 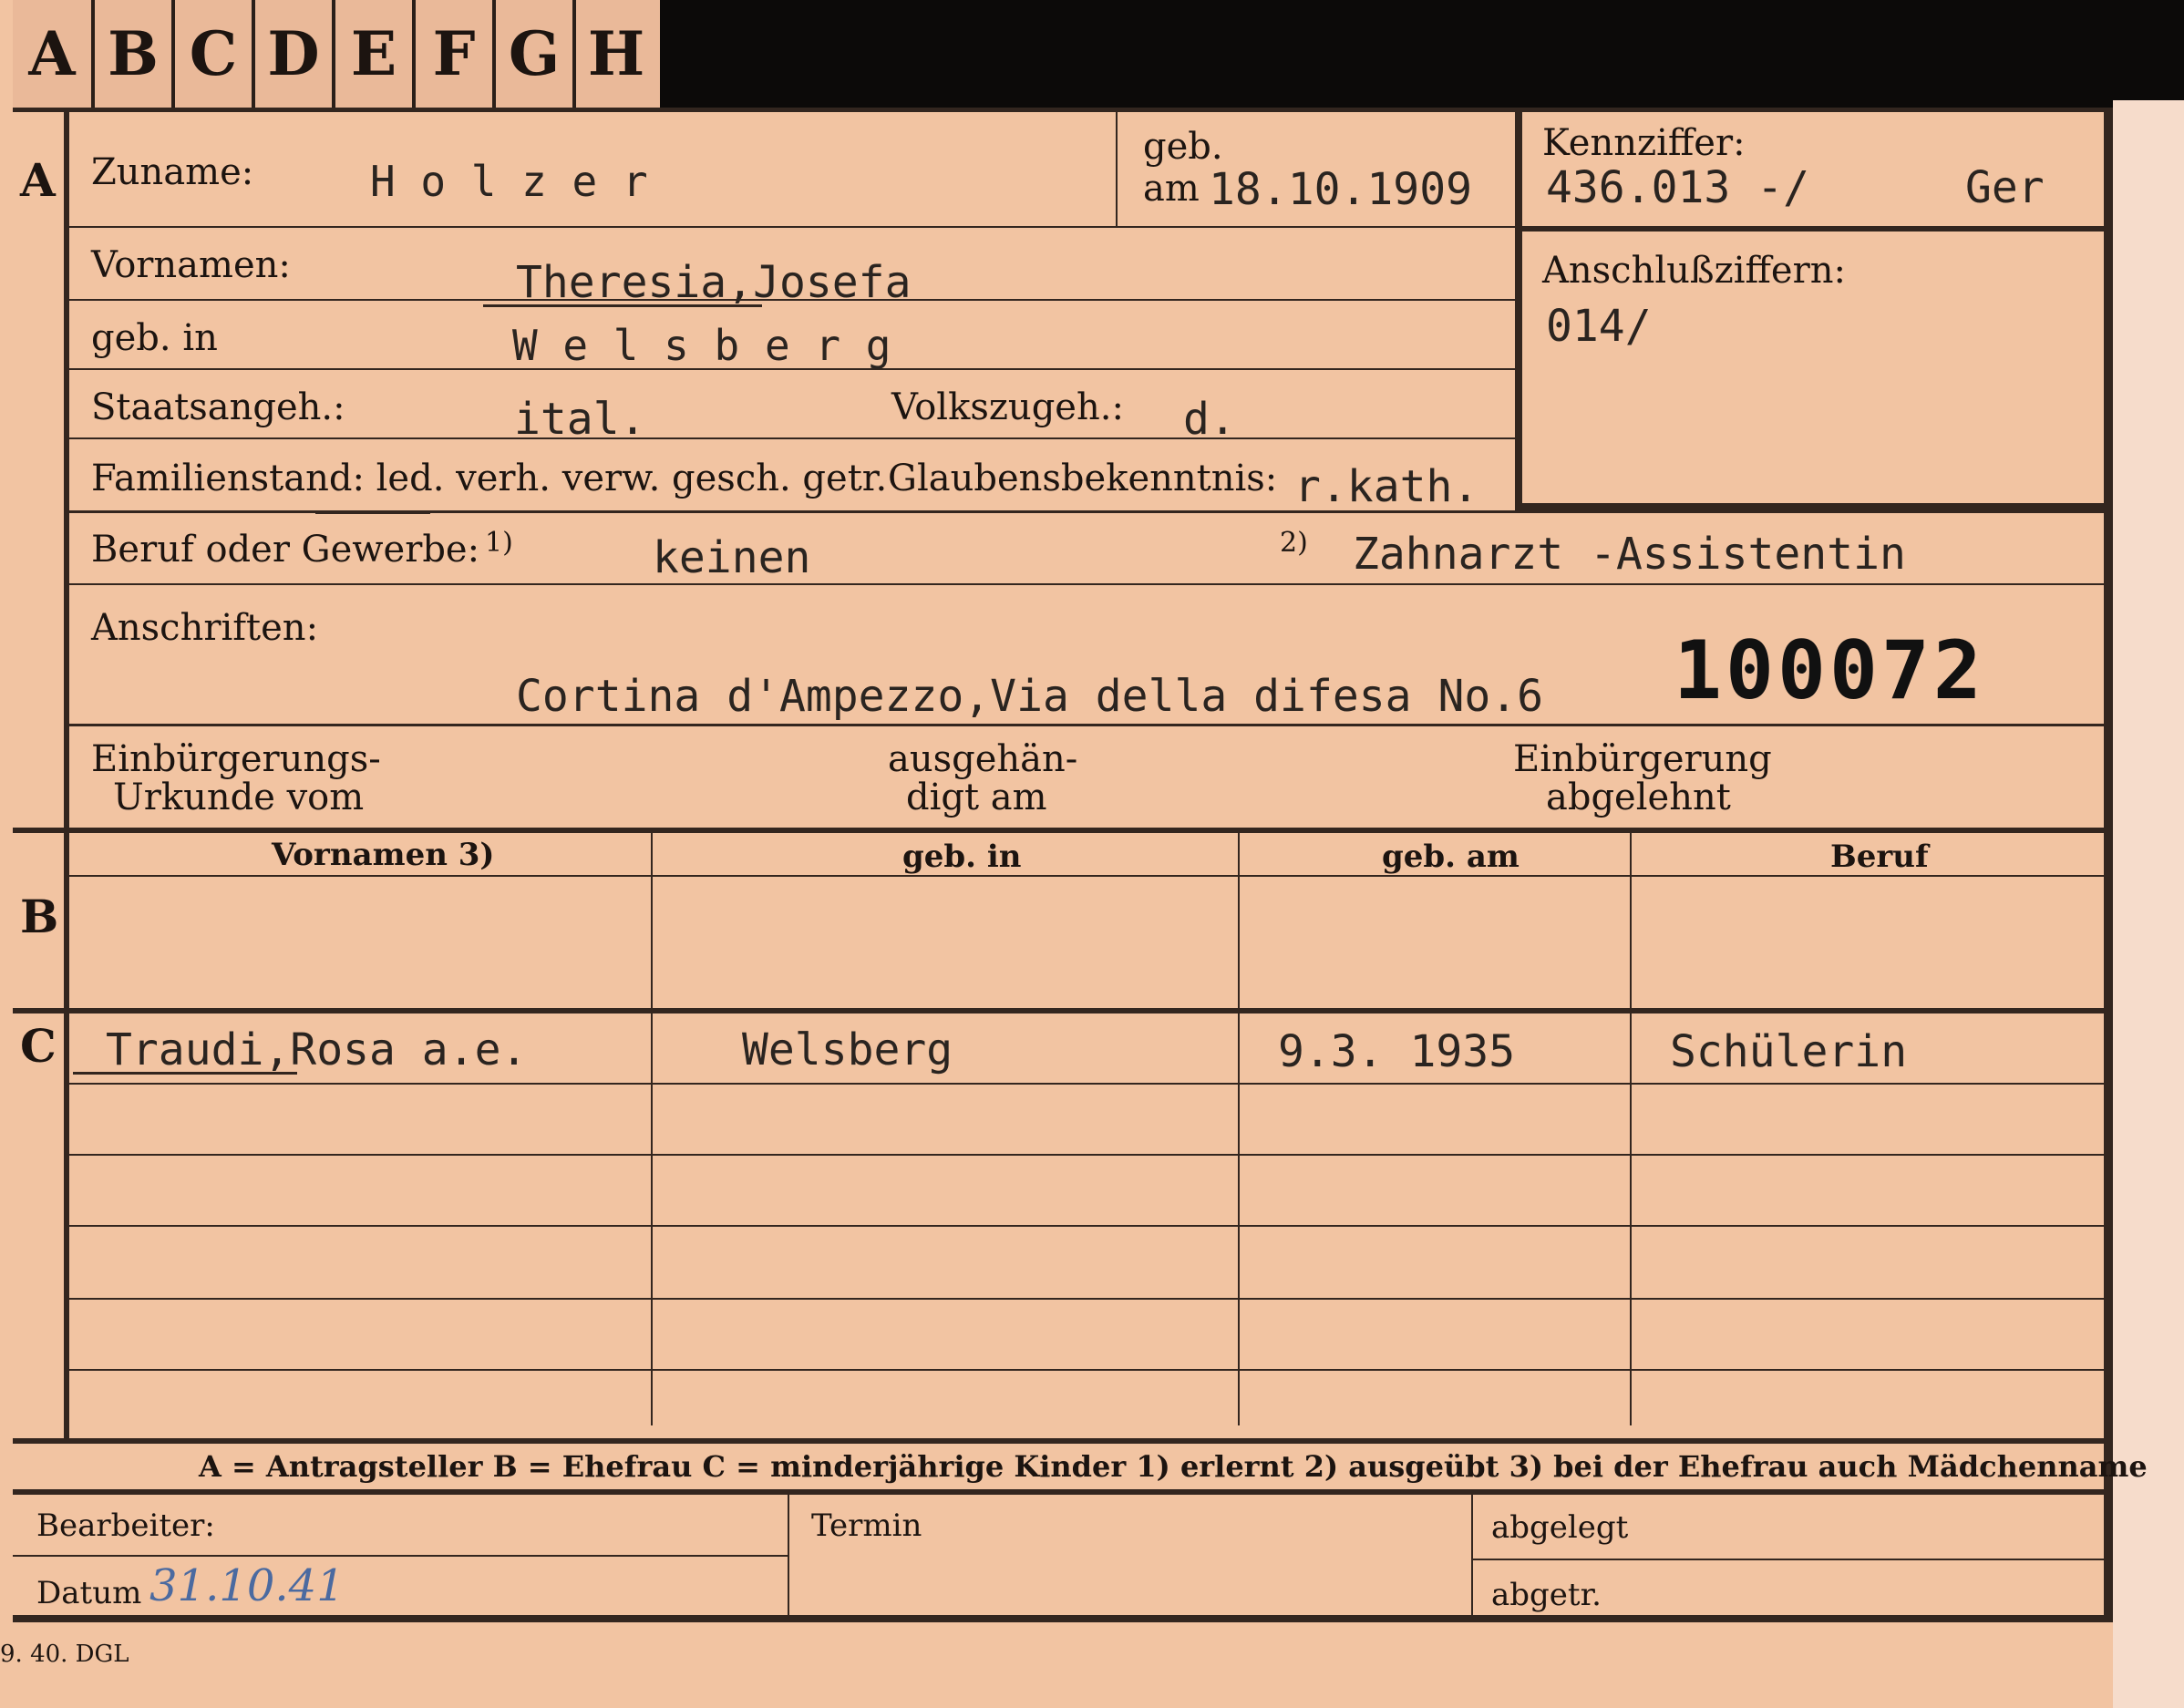 I want to click on tab-d: D, so click(x=295, y=54).